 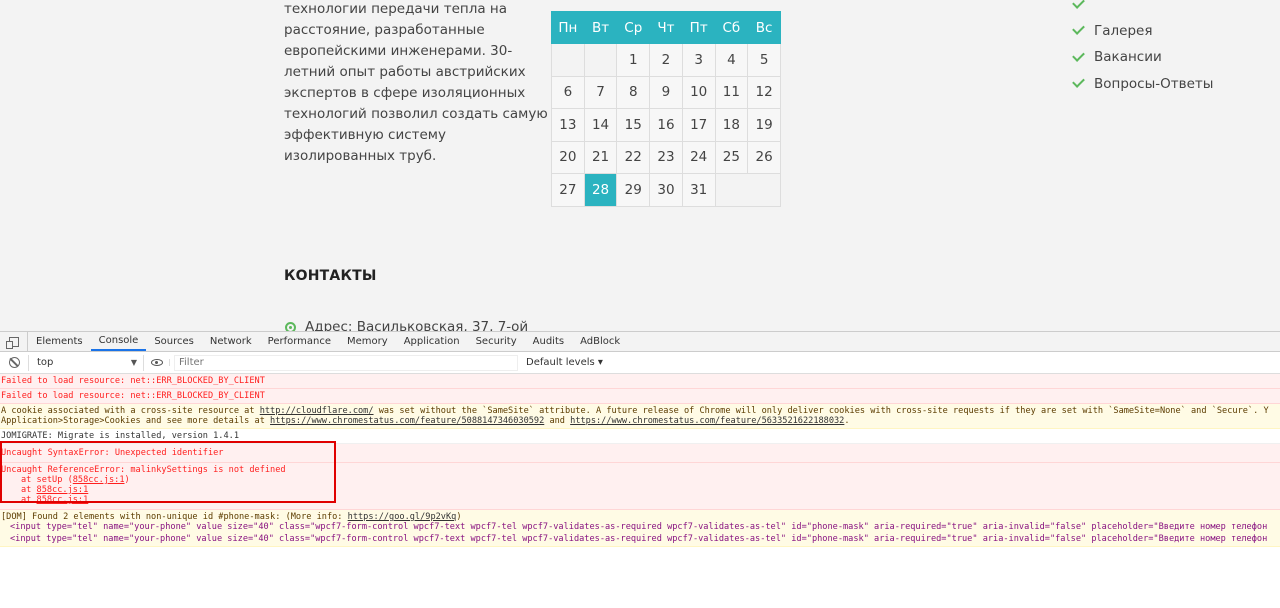 What do you see at coordinates (1142, 84) in the screenshot?
I see `menu-item-faq: Вопросы-Ответы` at bounding box center [1142, 84].